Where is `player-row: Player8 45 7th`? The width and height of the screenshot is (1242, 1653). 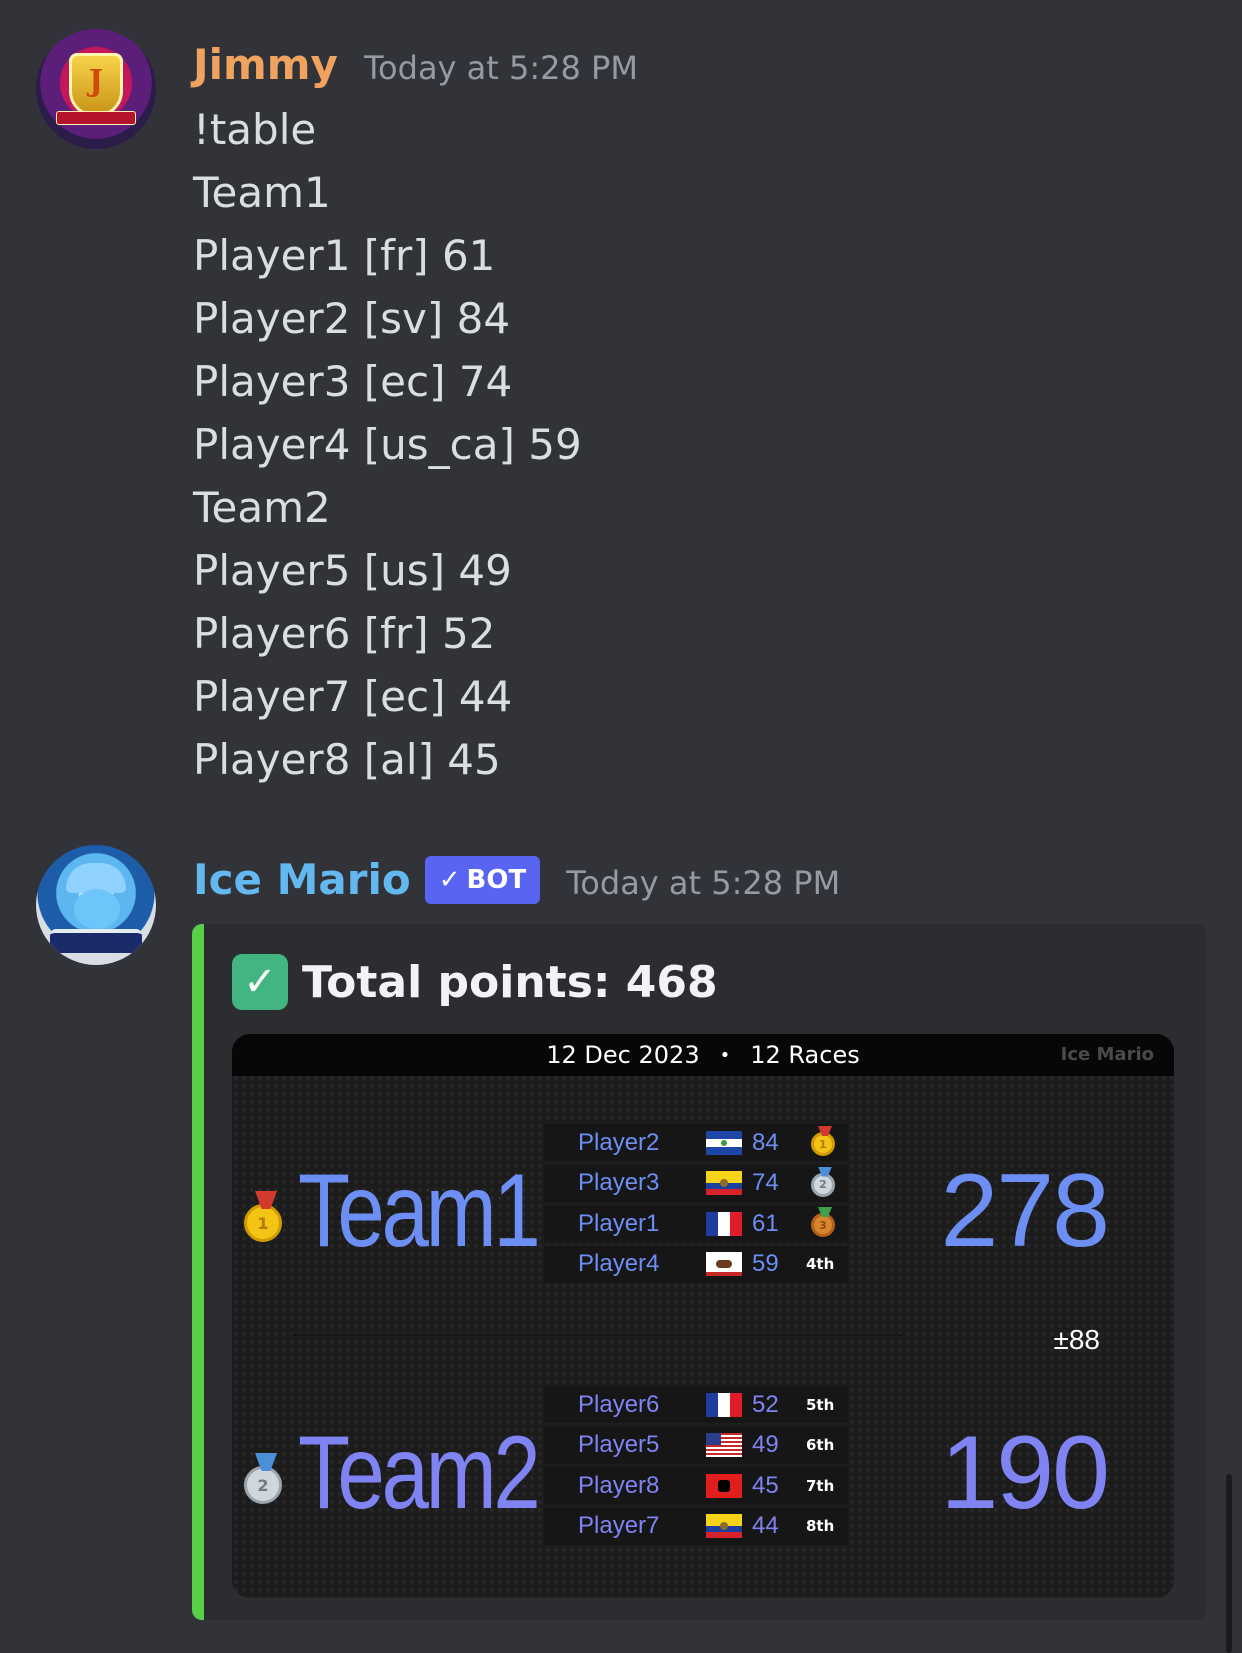 player-row: Player8 45 7th is located at coordinates (696, 1485).